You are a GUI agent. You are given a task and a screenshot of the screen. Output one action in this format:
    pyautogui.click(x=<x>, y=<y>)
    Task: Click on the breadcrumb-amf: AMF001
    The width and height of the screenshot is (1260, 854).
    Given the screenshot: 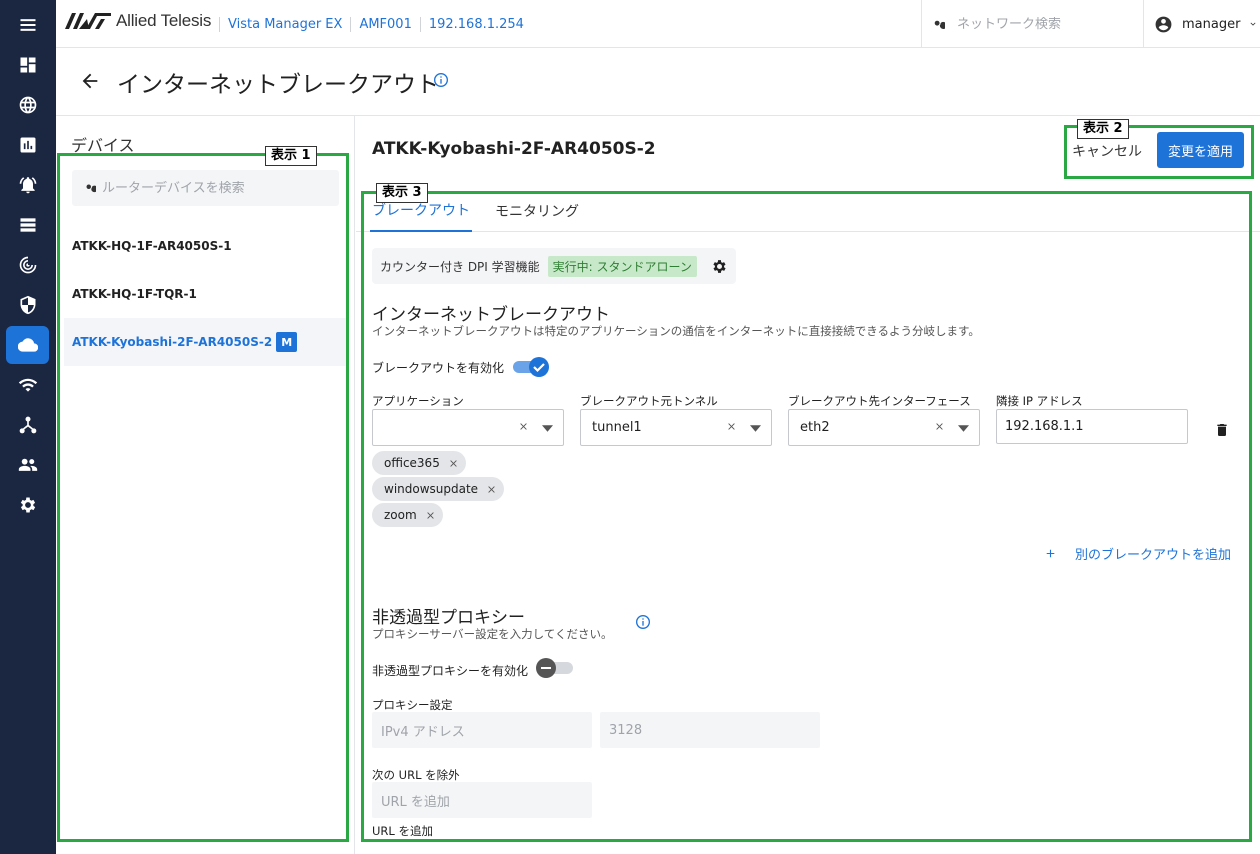 What is the action you would take?
    pyautogui.click(x=384, y=24)
    